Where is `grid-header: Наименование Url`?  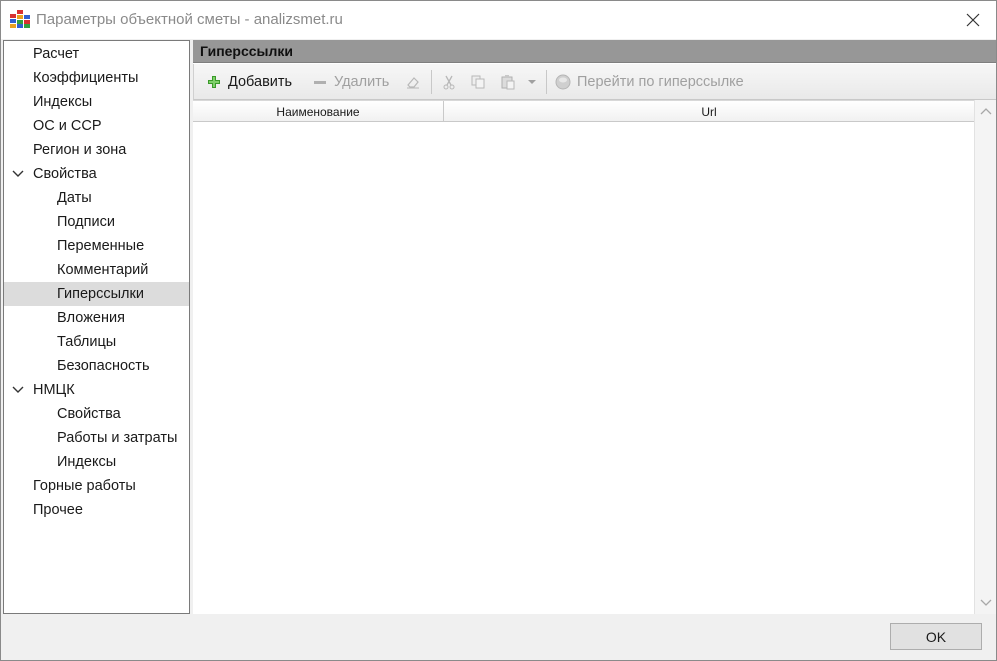
grid-header: Наименование Url is located at coordinates (583, 111).